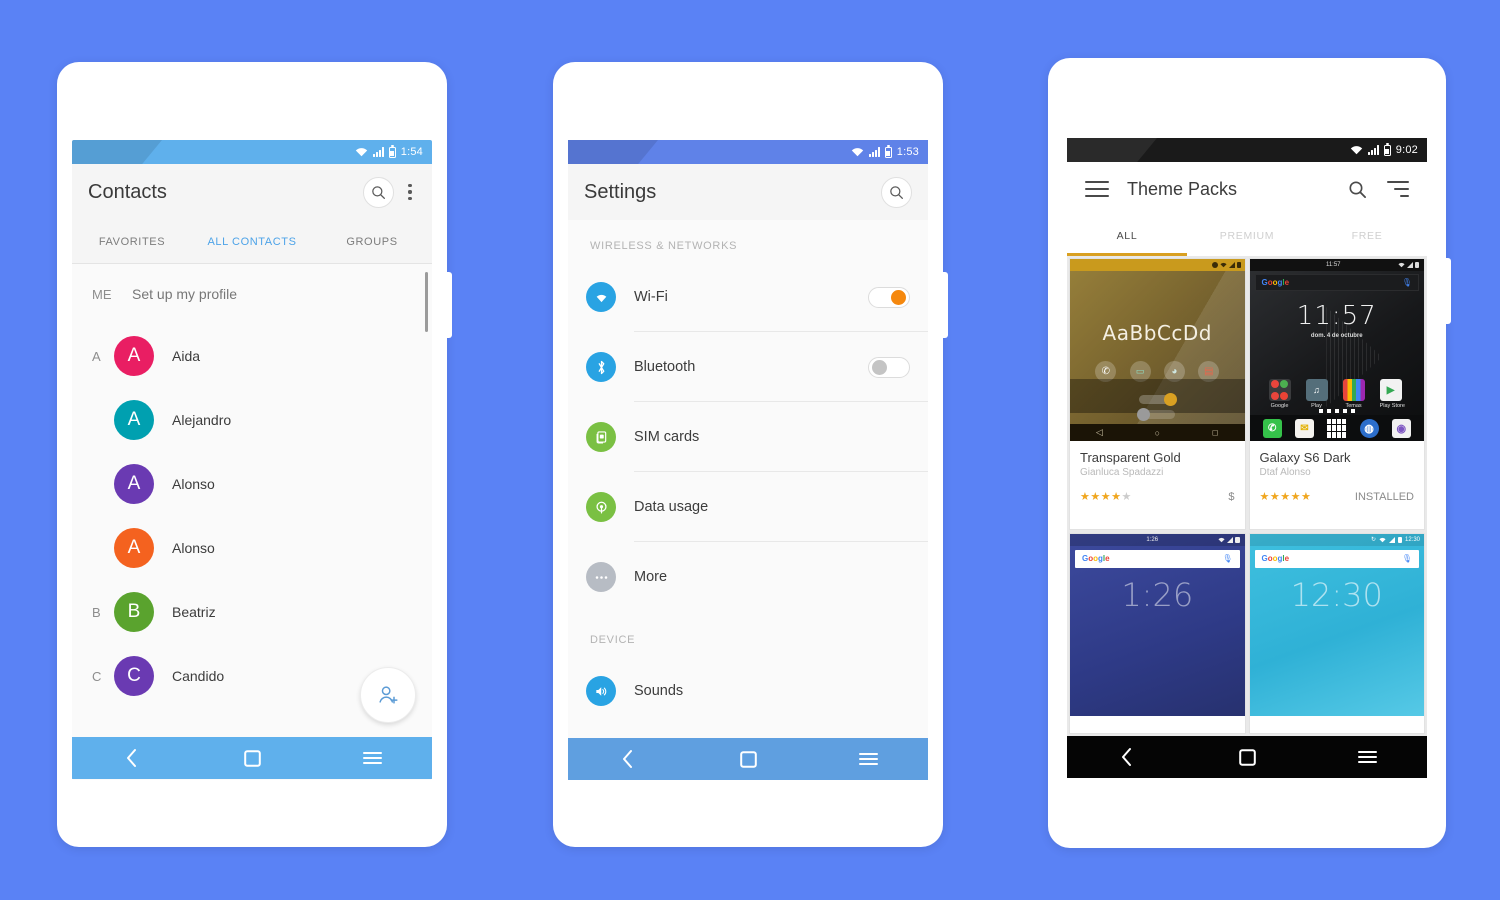 This screenshot has width=1500, height=900. I want to click on settings-row-sounds: Sounds, so click(748, 691).